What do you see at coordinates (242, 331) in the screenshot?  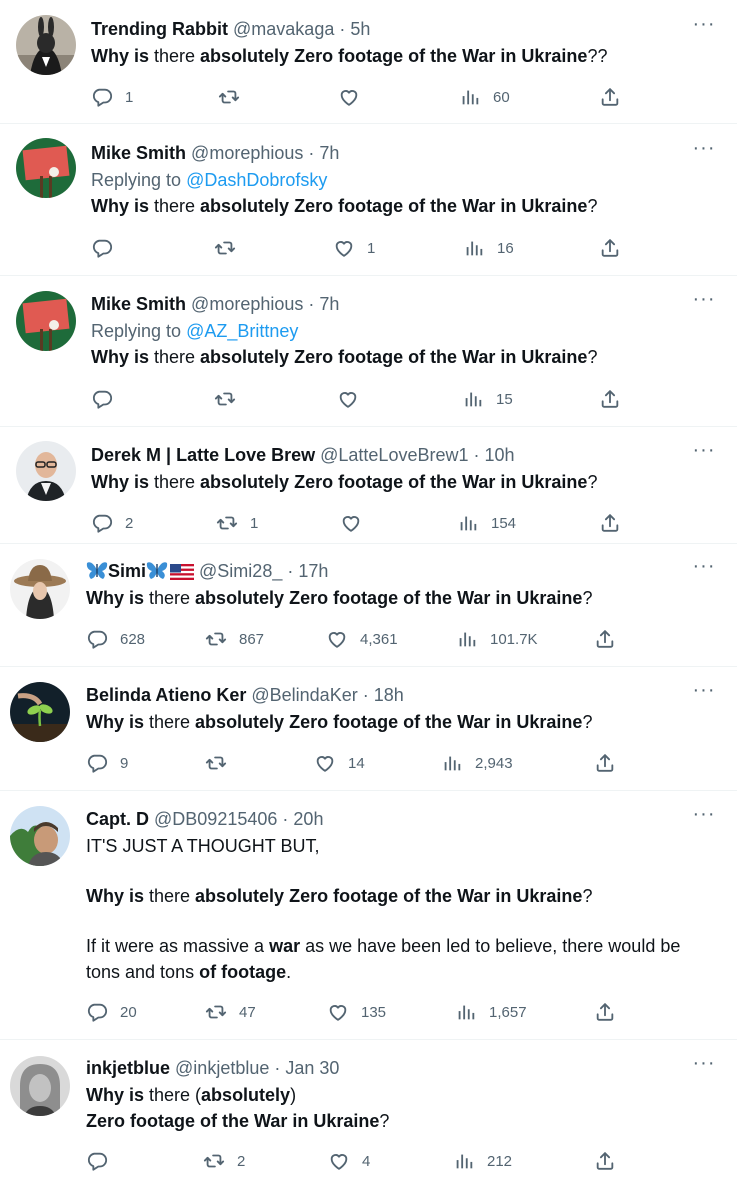 I see `mention-link: @AZ_Brittney` at bounding box center [242, 331].